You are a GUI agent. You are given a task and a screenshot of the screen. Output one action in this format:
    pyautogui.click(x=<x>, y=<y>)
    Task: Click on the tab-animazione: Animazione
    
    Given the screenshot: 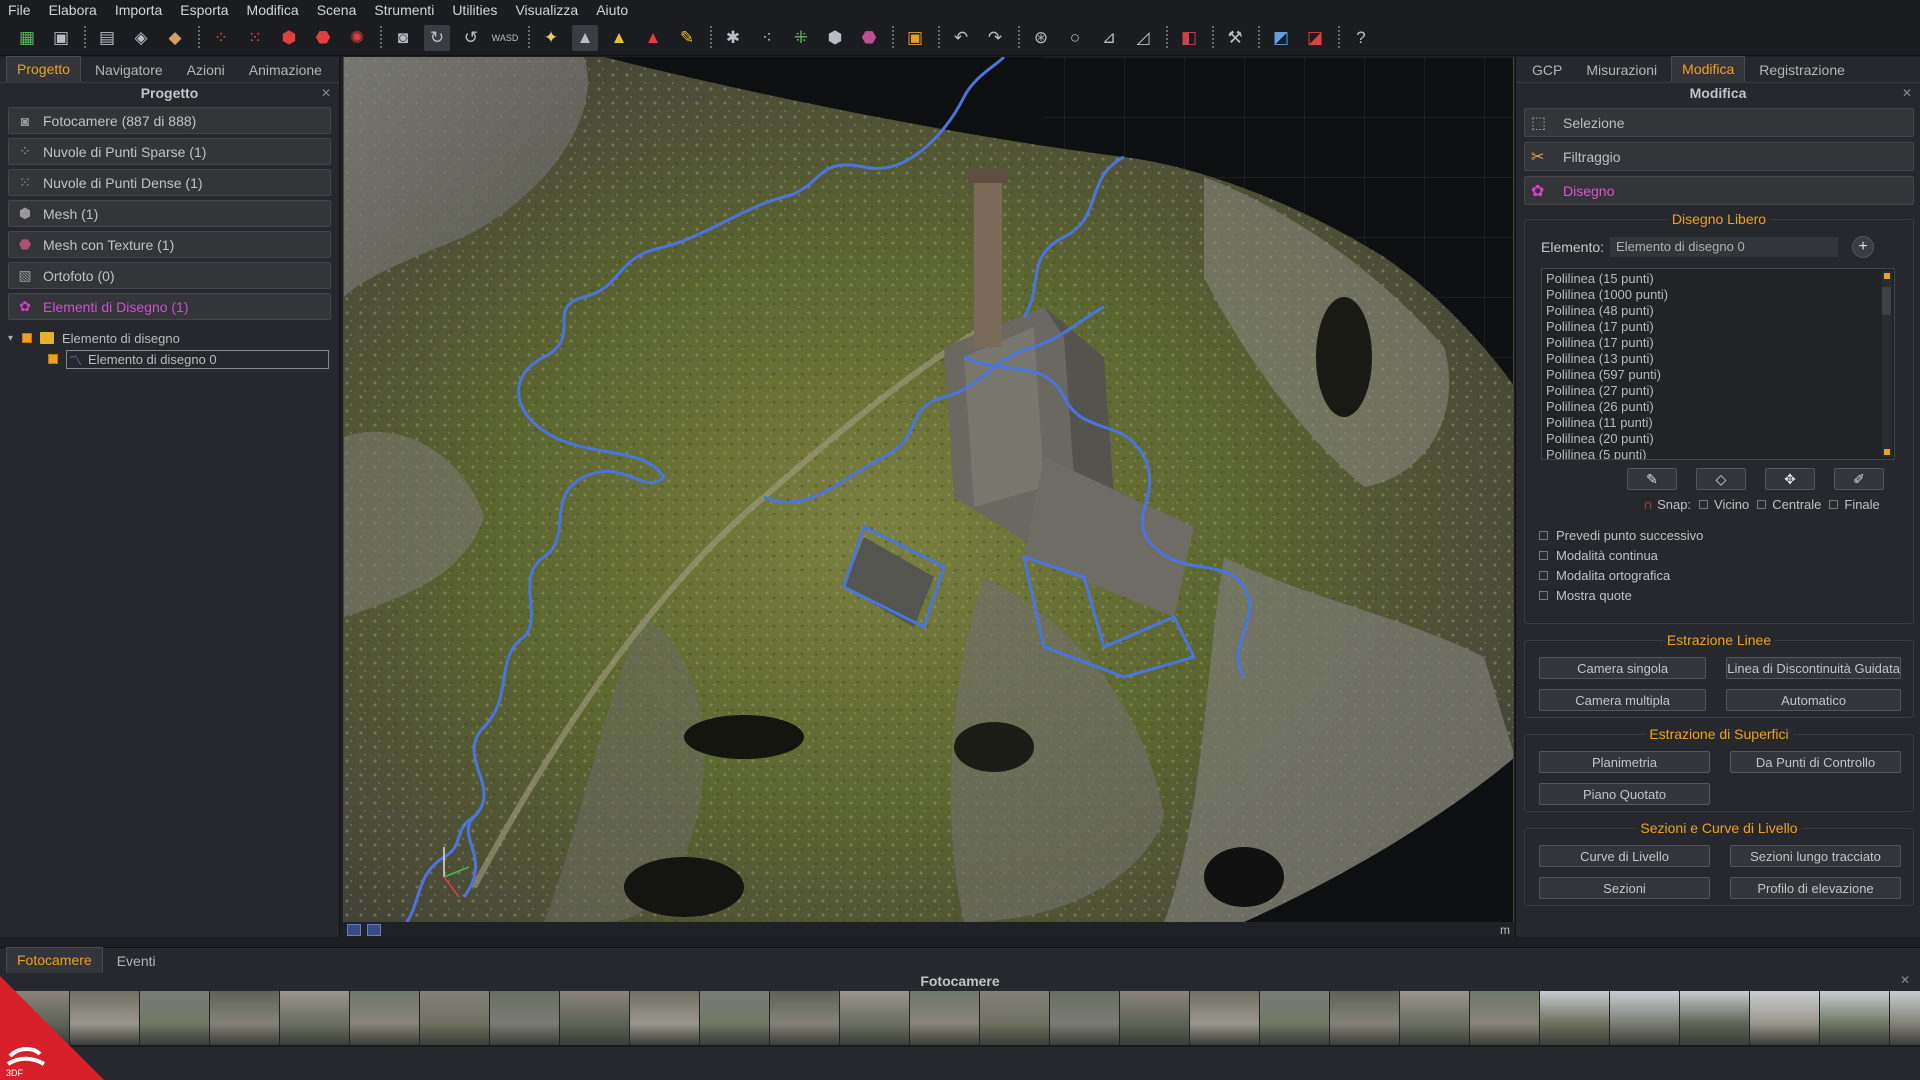 What is the action you would take?
    pyautogui.click(x=285, y=70)
    